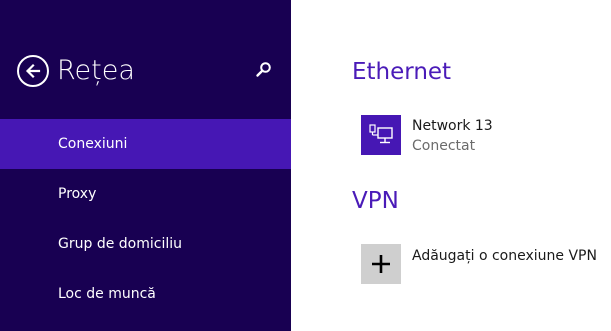 The width and height of the screenshot is (611, 331). Describe the element at coordinates (145, 194) in the screenshot. I see `nav-item-proxy: Proxy` at that location.